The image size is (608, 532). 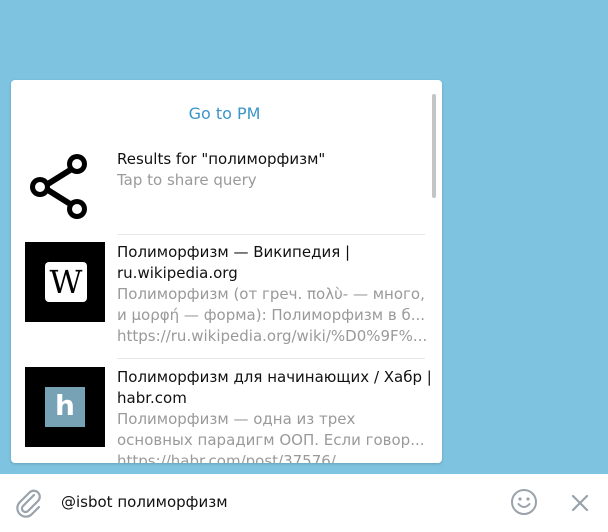 I want to click on habr-icon: h, so click(x=65, y=407).